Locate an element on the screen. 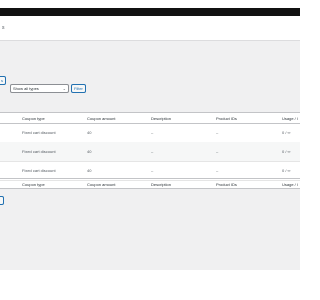 This screenshot has width=320, height=300. column-header-description: Description is located at coordinates (161, 118).